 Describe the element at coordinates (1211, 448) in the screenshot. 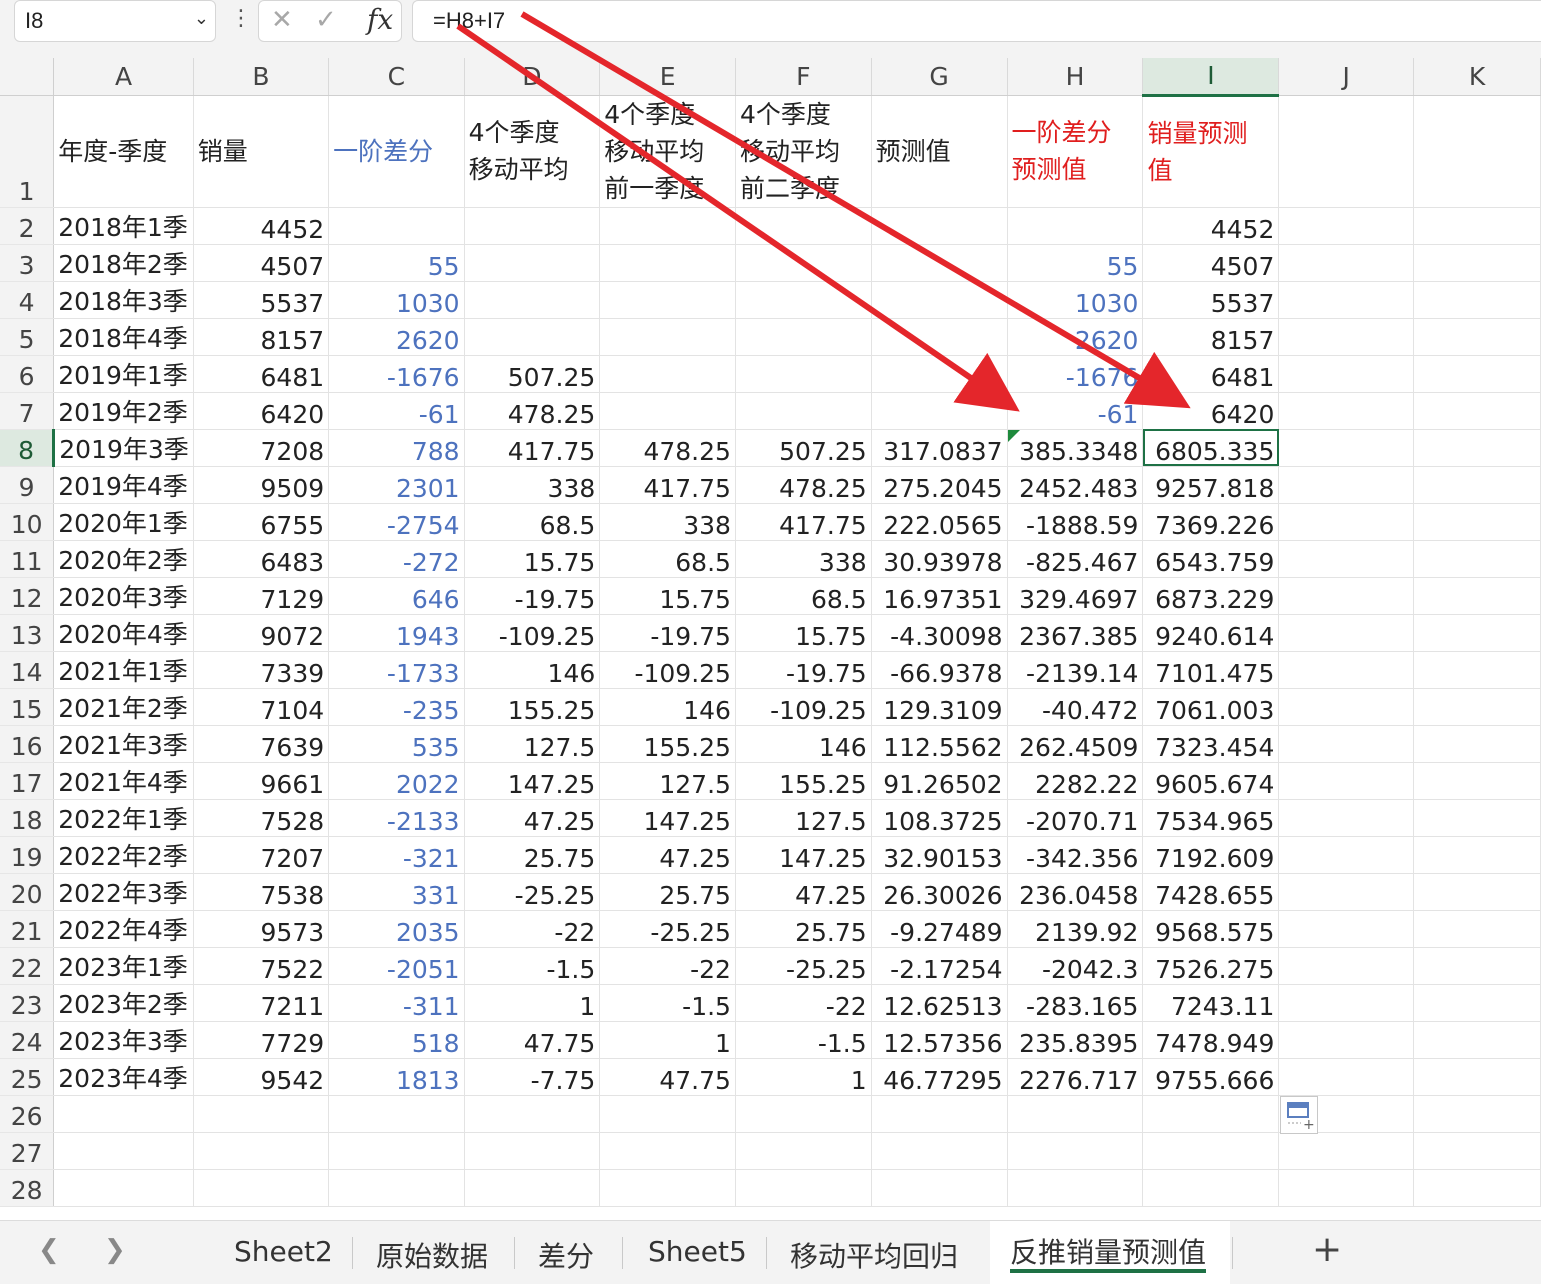

I see `cell-i8: 6805.335` at that location.